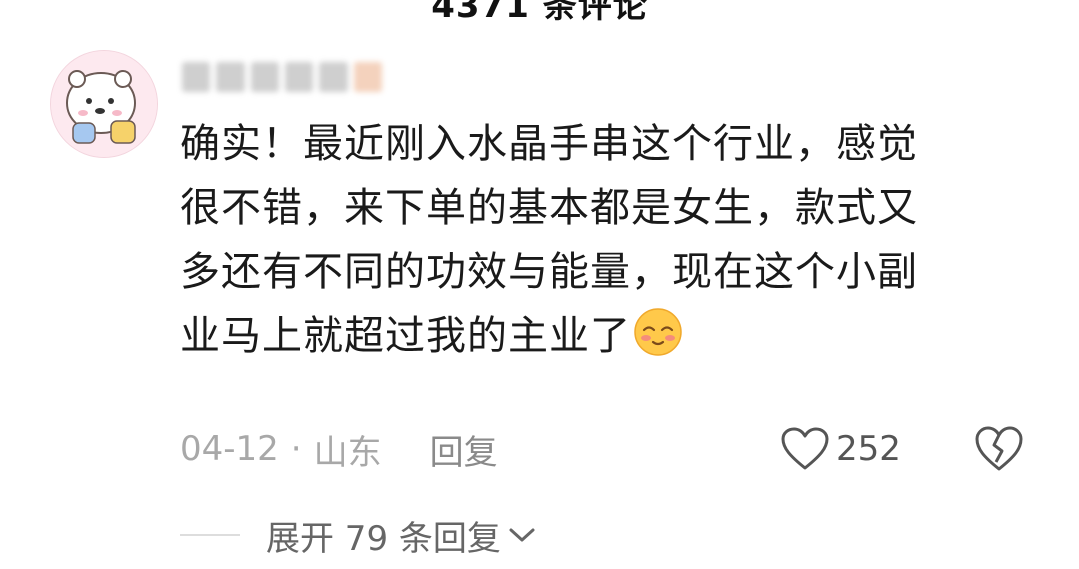 This screenshot has width=1079, height=569. Describe the element at coordinates (405, 336) in the screenshot. I see `comment-line-text: 业马上就超过我的主业了` at that location.